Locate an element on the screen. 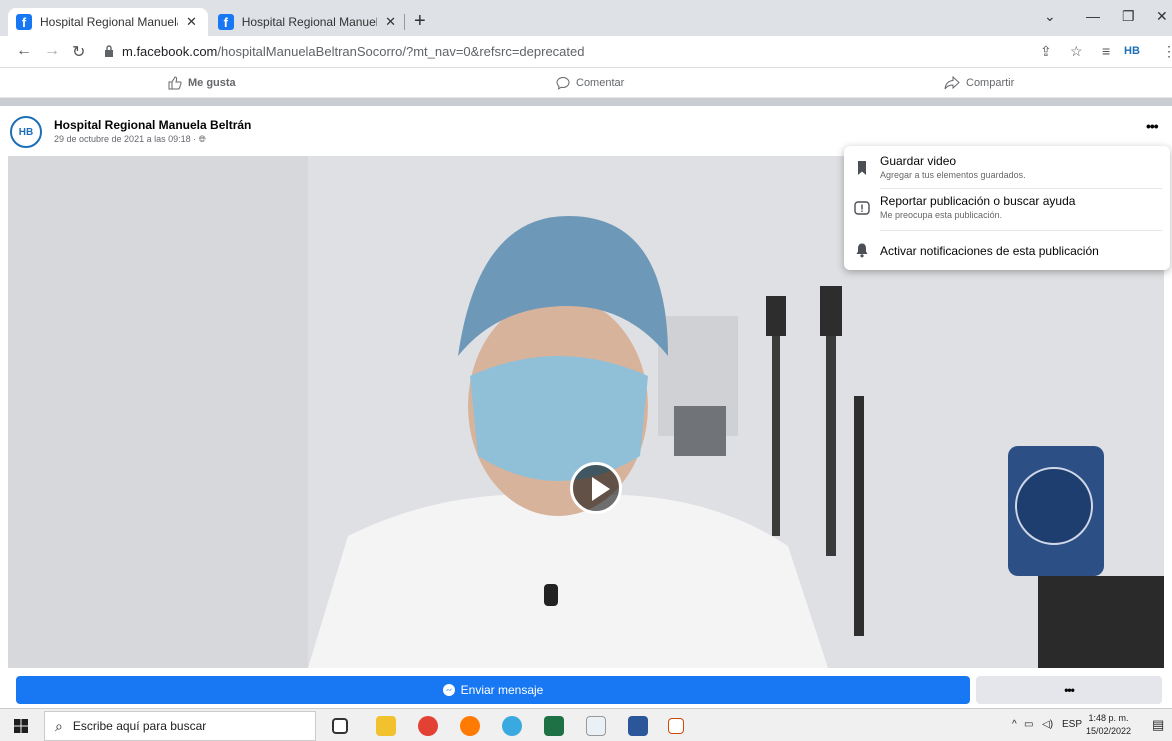  extension-icon: HB is located at coordinates (1132, 51).